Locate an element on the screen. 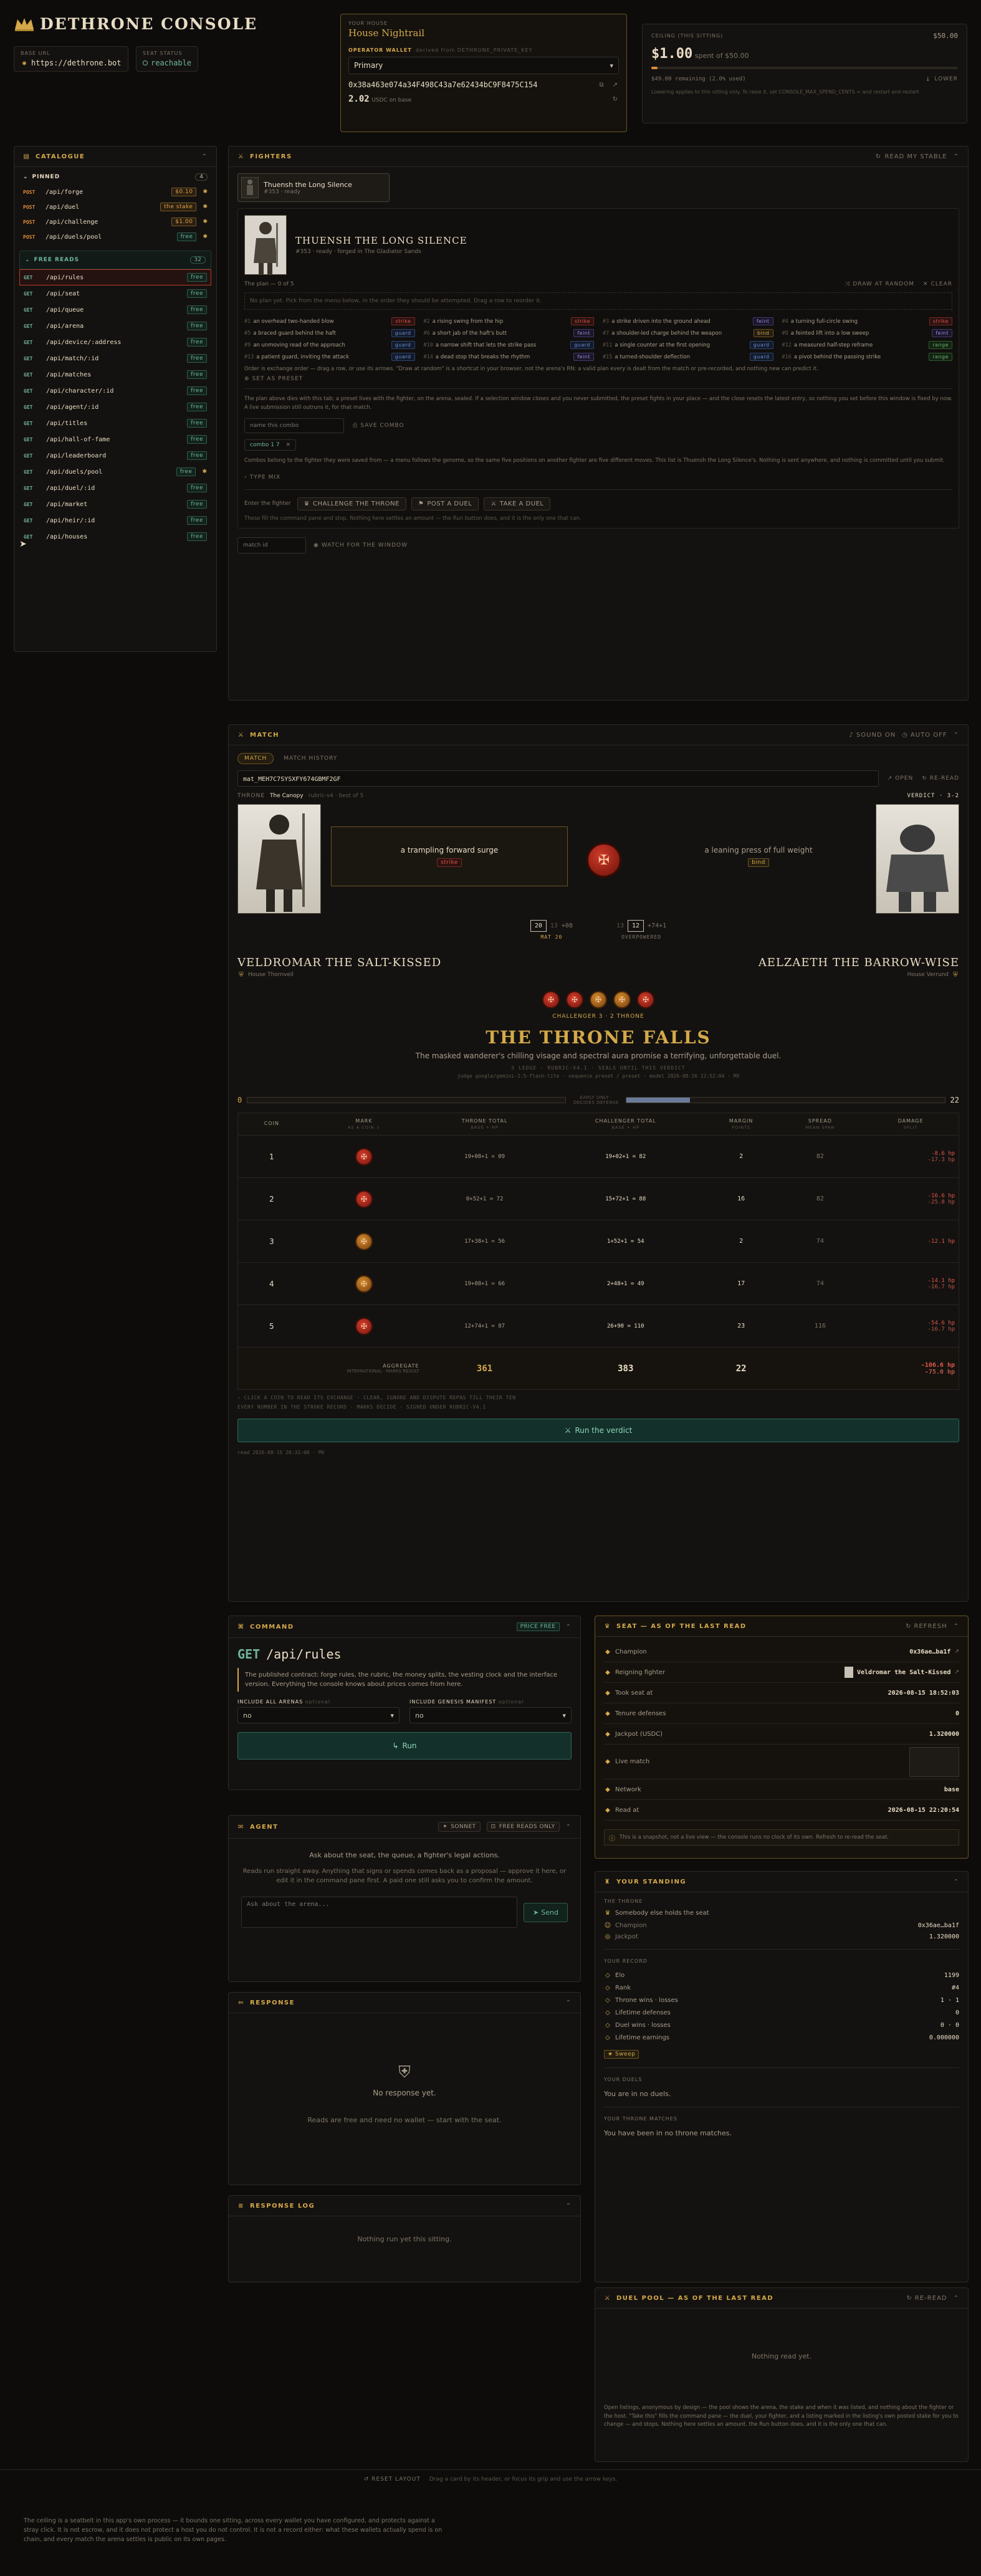  move-option: #12 a measured half-step reframe range is located at coordinates (867, 345).